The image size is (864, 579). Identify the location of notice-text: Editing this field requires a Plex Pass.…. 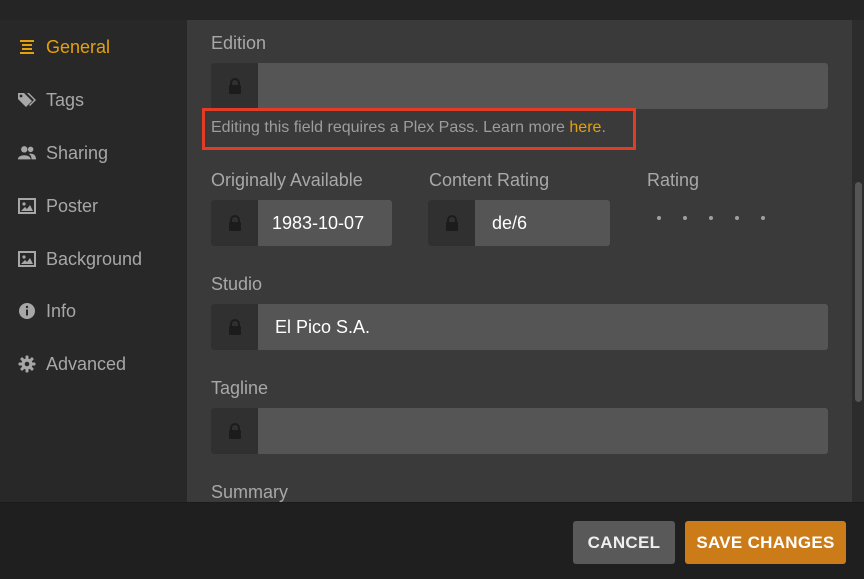
(390, 127).